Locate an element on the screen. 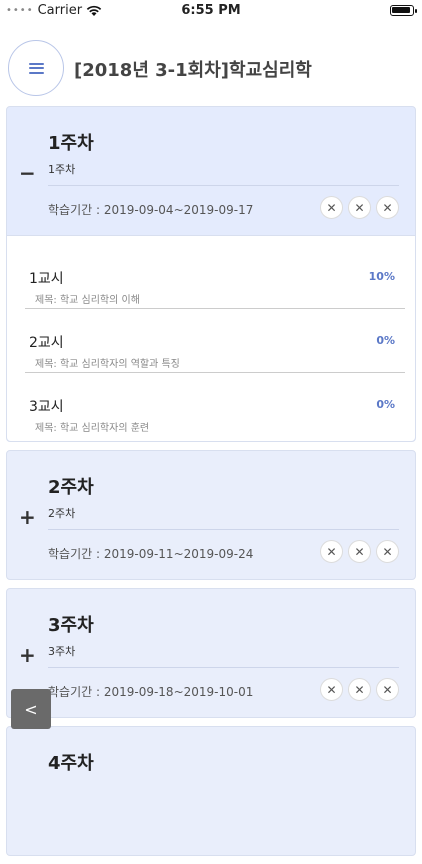 Image resolution: width=422 pixels, height=864 pixels. lesson-subject: 제목: 학교 심리학자의 훈련 is located at coordinates (92, 428).